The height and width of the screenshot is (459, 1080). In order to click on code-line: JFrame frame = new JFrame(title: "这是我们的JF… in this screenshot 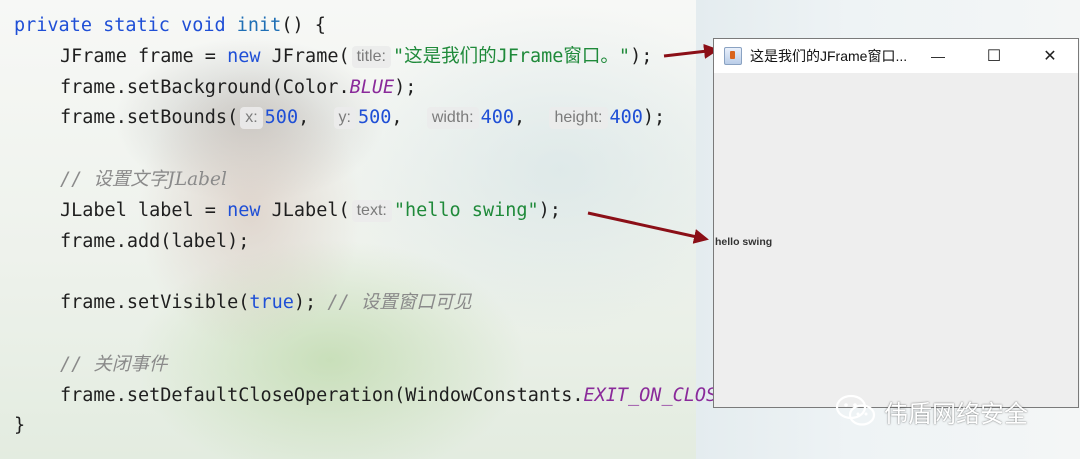, I will do `click(356, 57)`.